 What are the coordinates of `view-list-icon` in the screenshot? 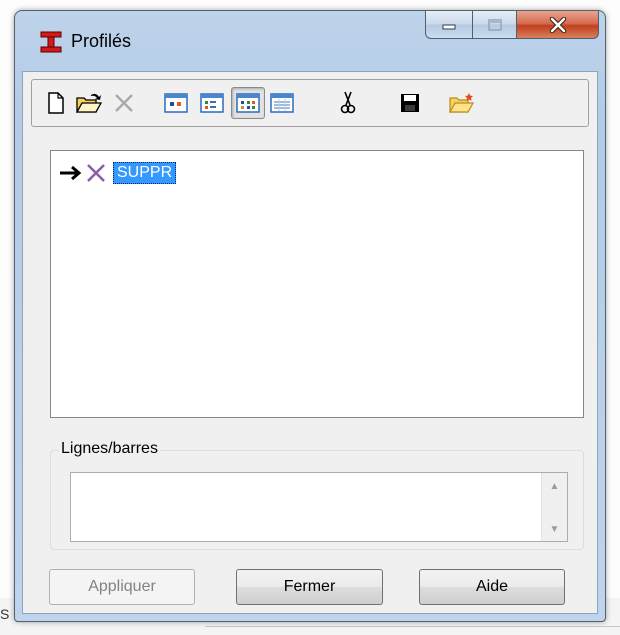 It's located at (248, 103).